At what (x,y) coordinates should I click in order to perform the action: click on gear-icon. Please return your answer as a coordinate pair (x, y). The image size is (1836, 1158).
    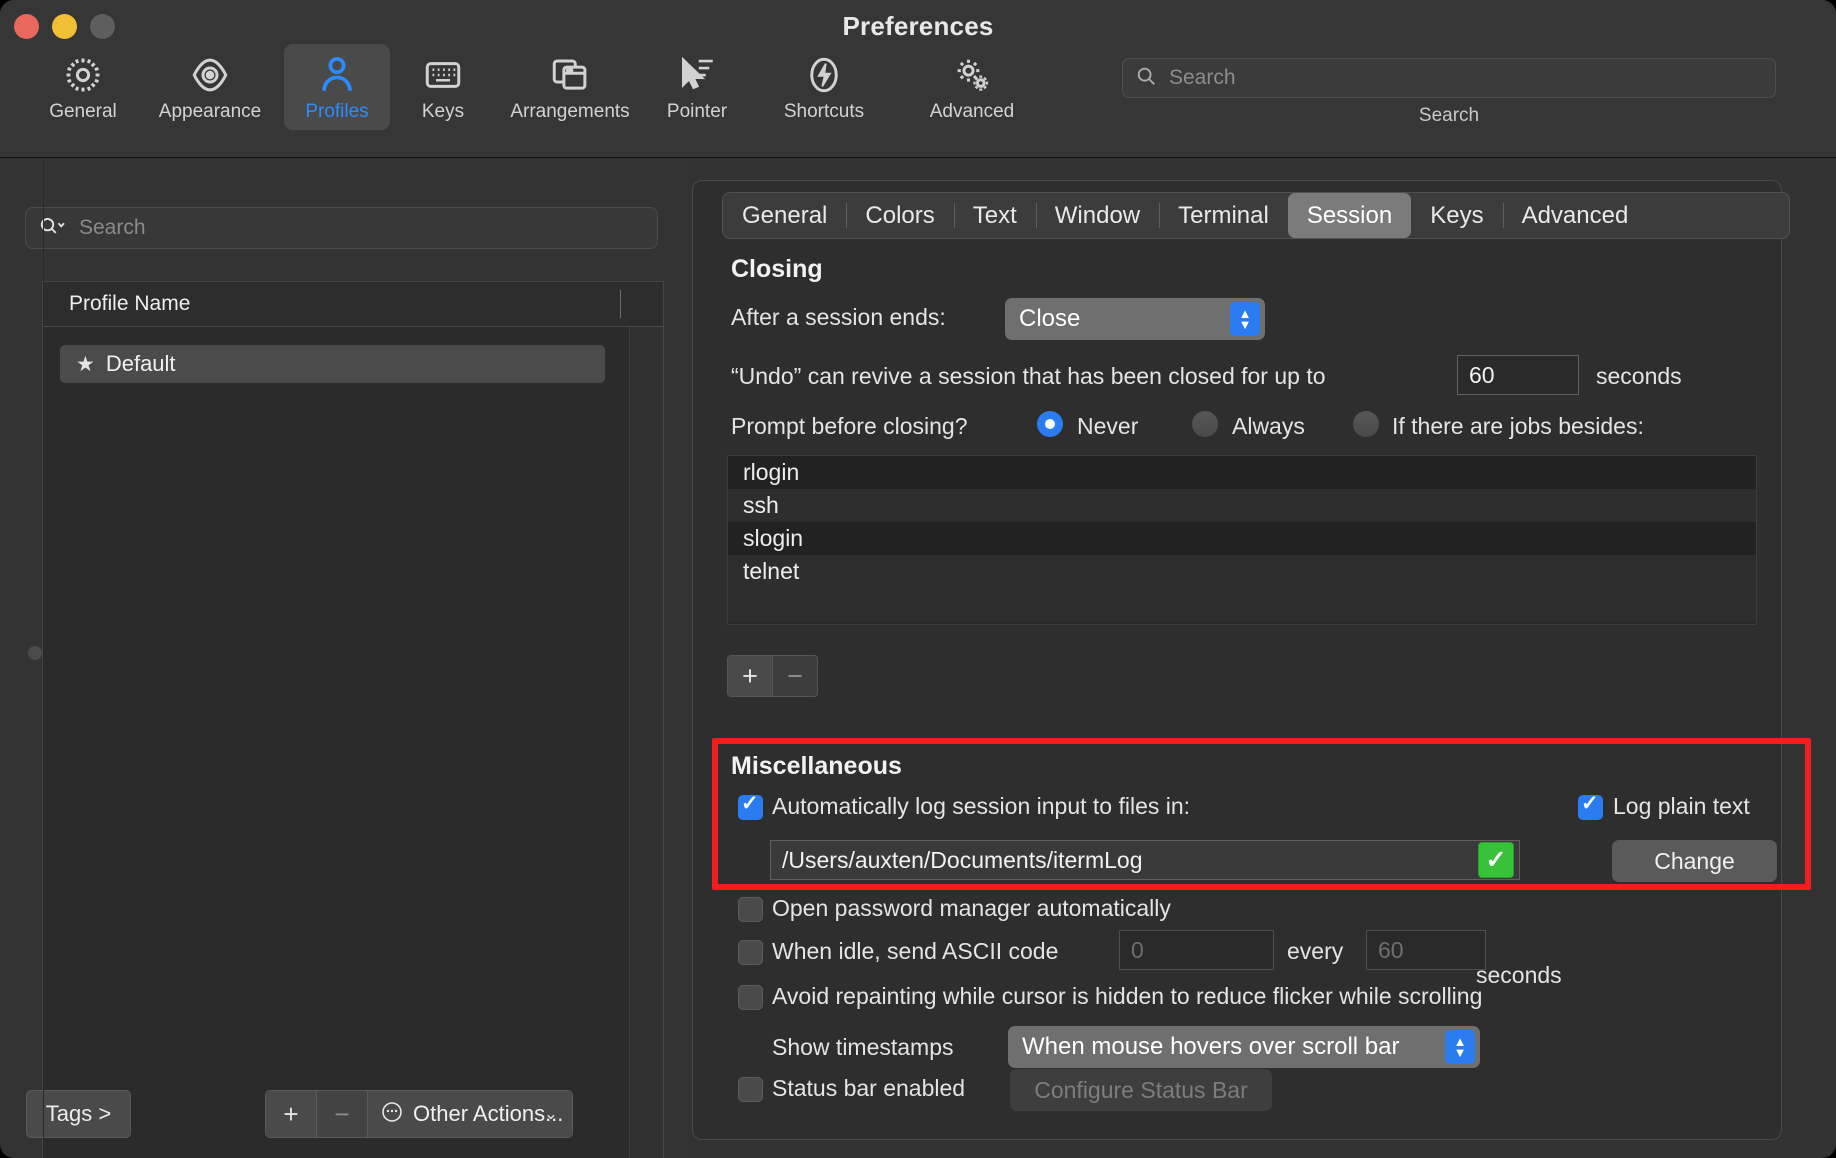
    Looking at the image, I should click on (83, 75).